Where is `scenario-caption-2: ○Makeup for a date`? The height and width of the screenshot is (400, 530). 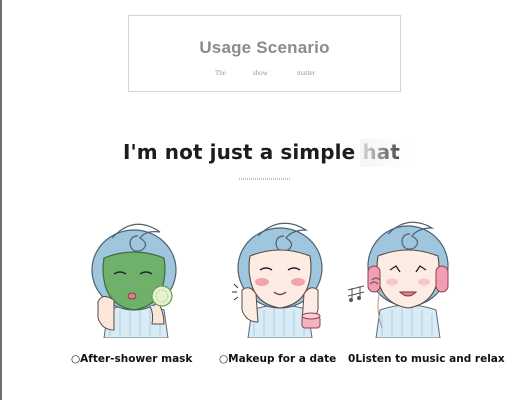 scenario-caption-2: ○Makeup for a date is located at coordinates (277, 359).